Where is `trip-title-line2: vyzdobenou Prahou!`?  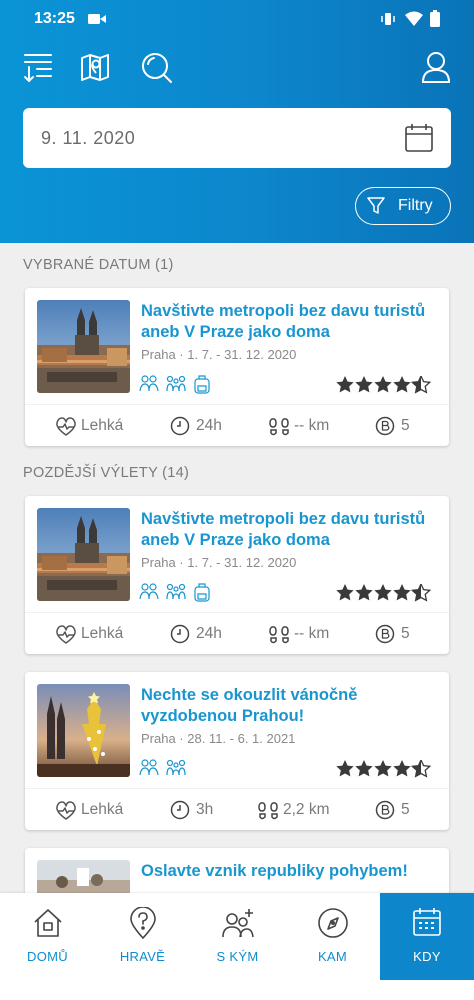 trip-title-line2: vyzdobenou Prahou! is located at coordinates (223, 716).